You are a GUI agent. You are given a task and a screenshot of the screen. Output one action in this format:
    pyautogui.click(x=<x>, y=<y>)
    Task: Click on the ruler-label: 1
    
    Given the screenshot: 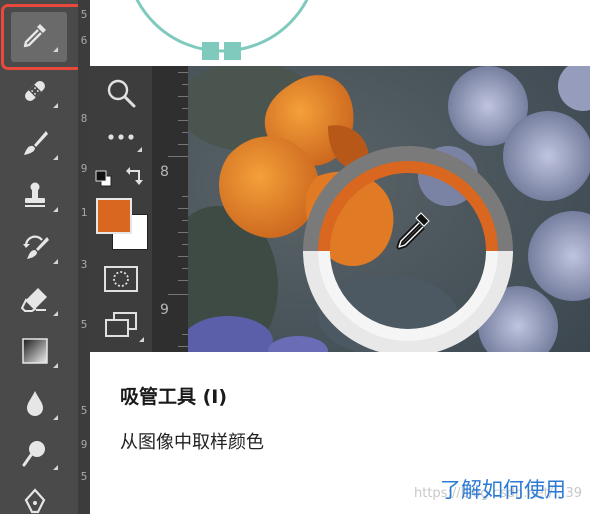 What is the action you would take?
    pyautogui.click(x=84, y=212)
    